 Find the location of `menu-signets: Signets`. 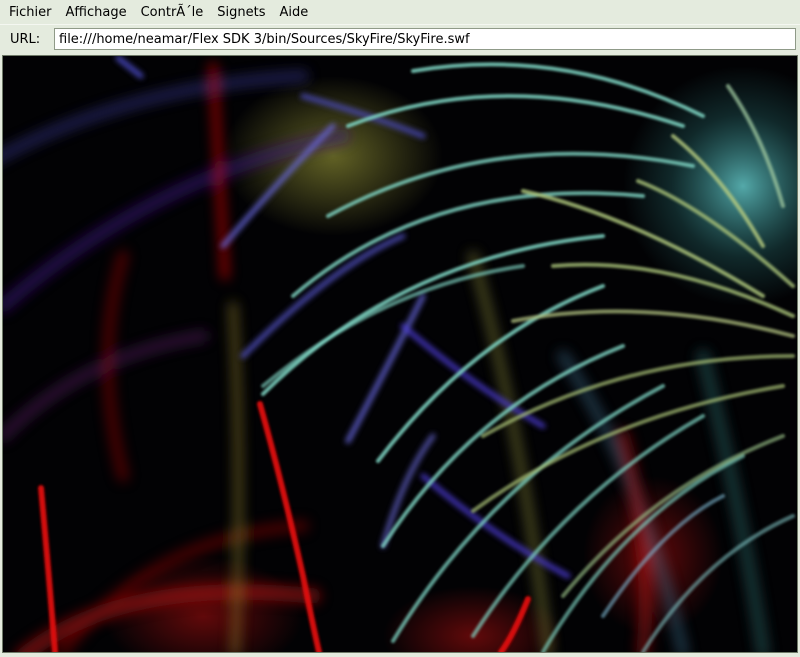

menu-signets: Signets is located at coordinates (241, 12).